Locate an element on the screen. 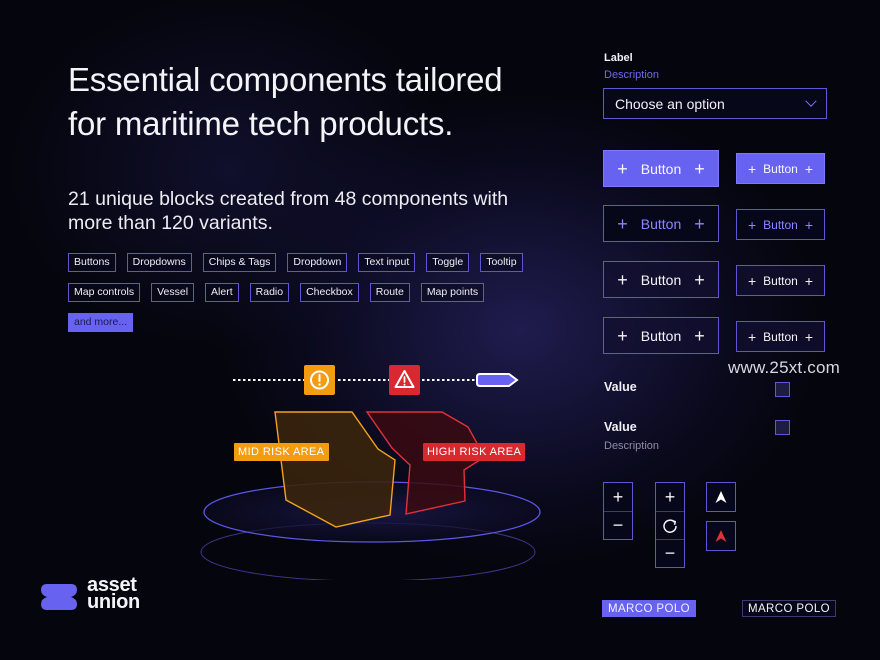 This screenshot has width=880, height=660. secondary-button-large: + Button + is located at coordinates (661, 223).